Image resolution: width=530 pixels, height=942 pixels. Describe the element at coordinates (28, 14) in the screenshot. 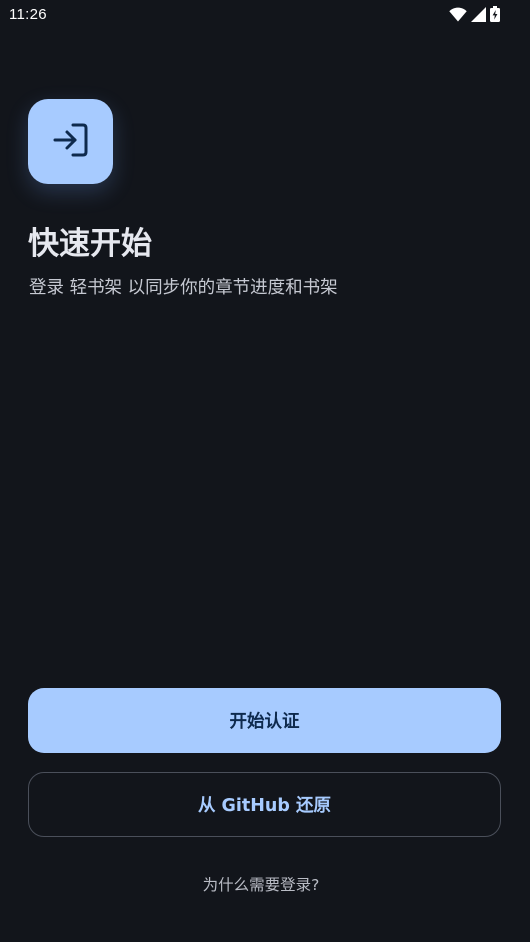

I see `status-time: 11:26` at that location.